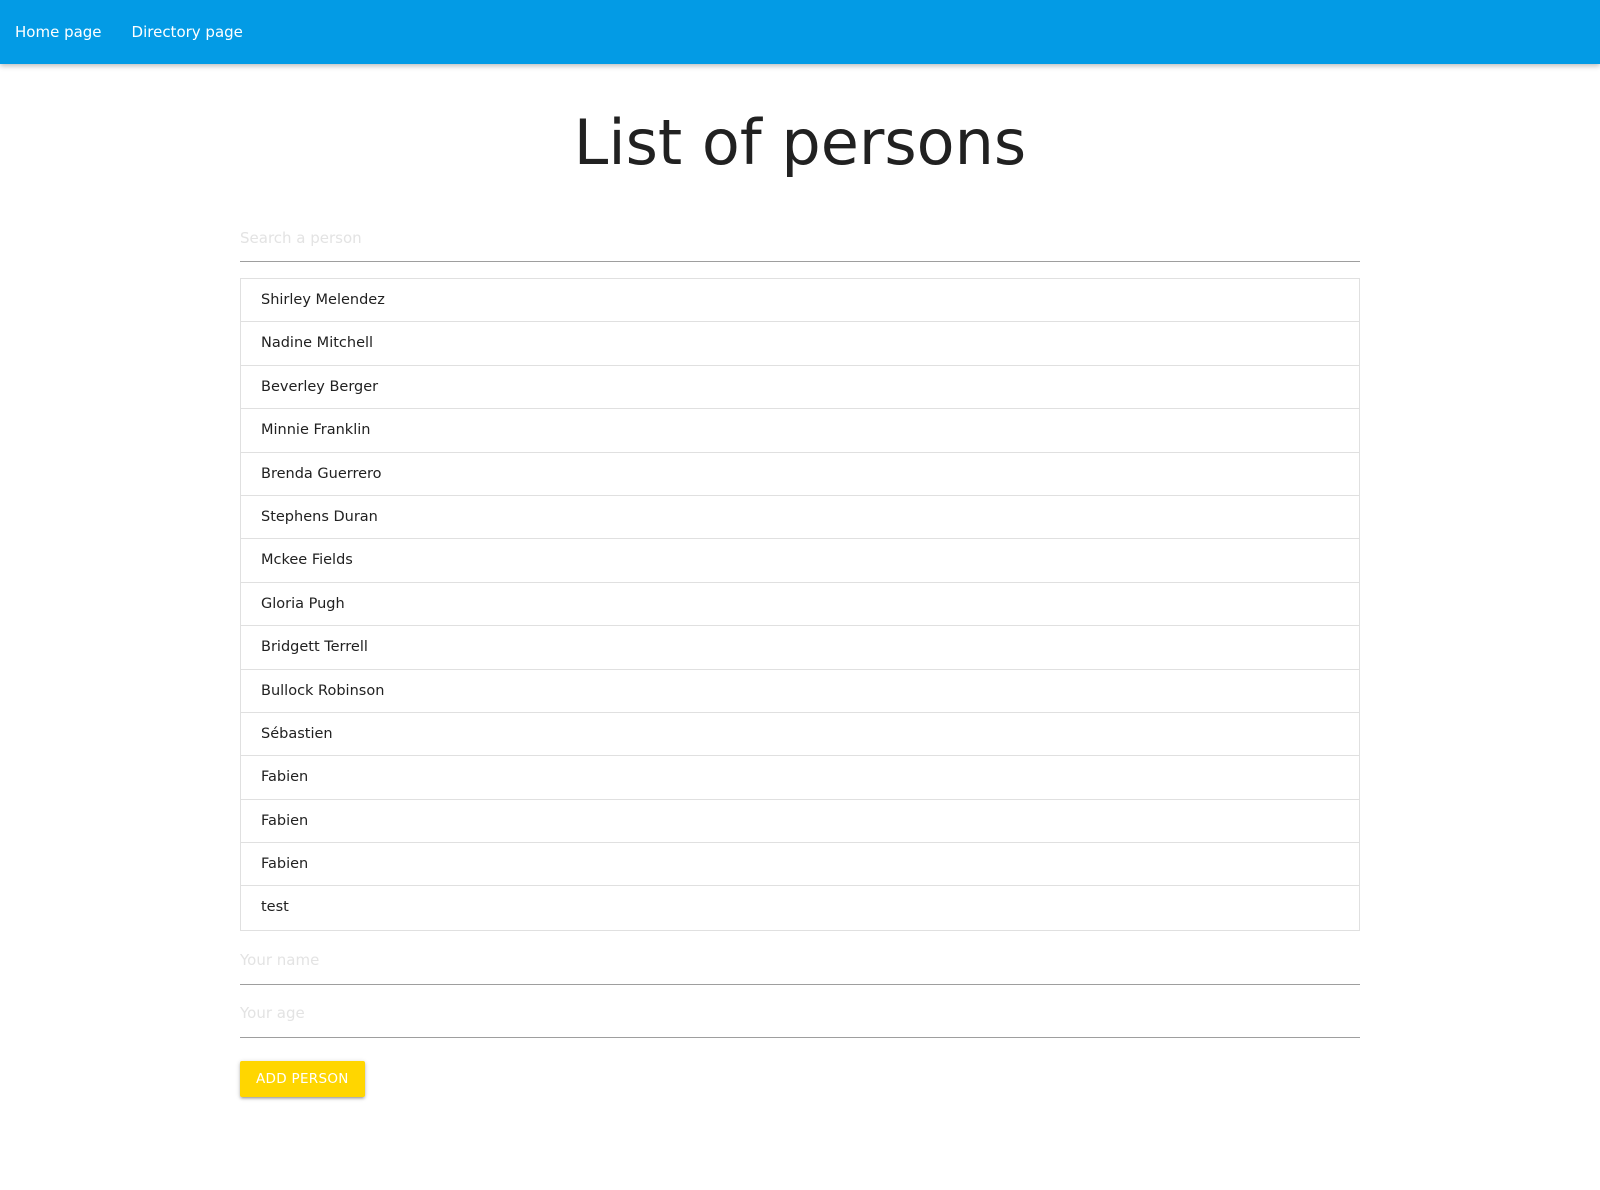 The width and height of the screenshot is (1600, 1190). I want to click on person-list-item: Gloria Pugh, so click(800, 605).